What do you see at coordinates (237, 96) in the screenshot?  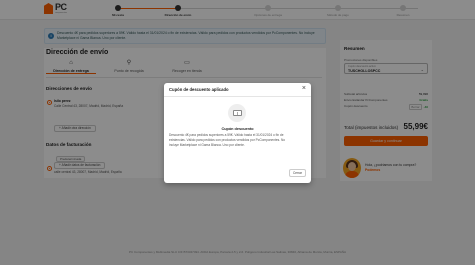 I see `modal-divider` at bounding box center [237, 96].